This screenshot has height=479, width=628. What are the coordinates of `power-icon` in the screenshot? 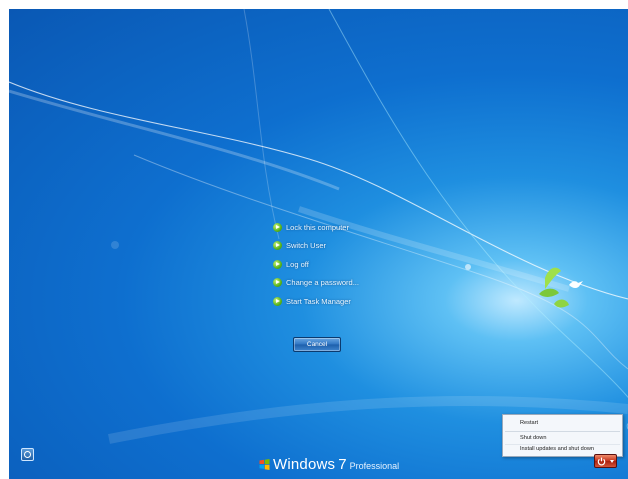 It's located at (601, 461).